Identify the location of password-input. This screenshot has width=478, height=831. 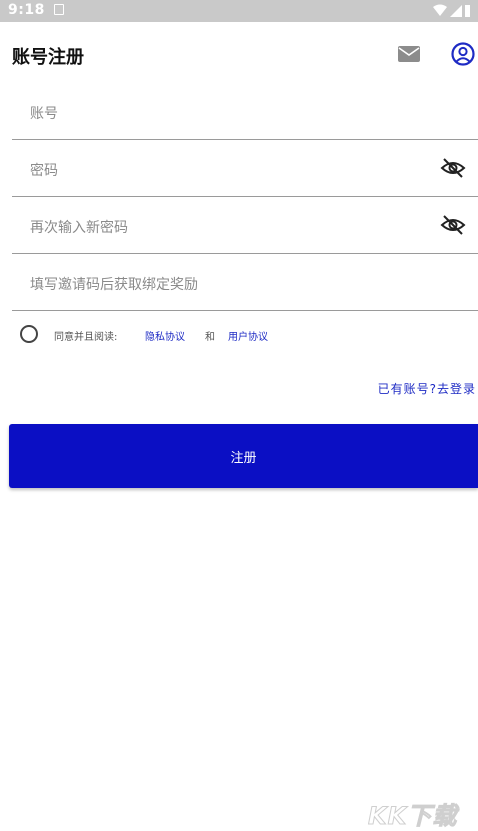
(220, 171).